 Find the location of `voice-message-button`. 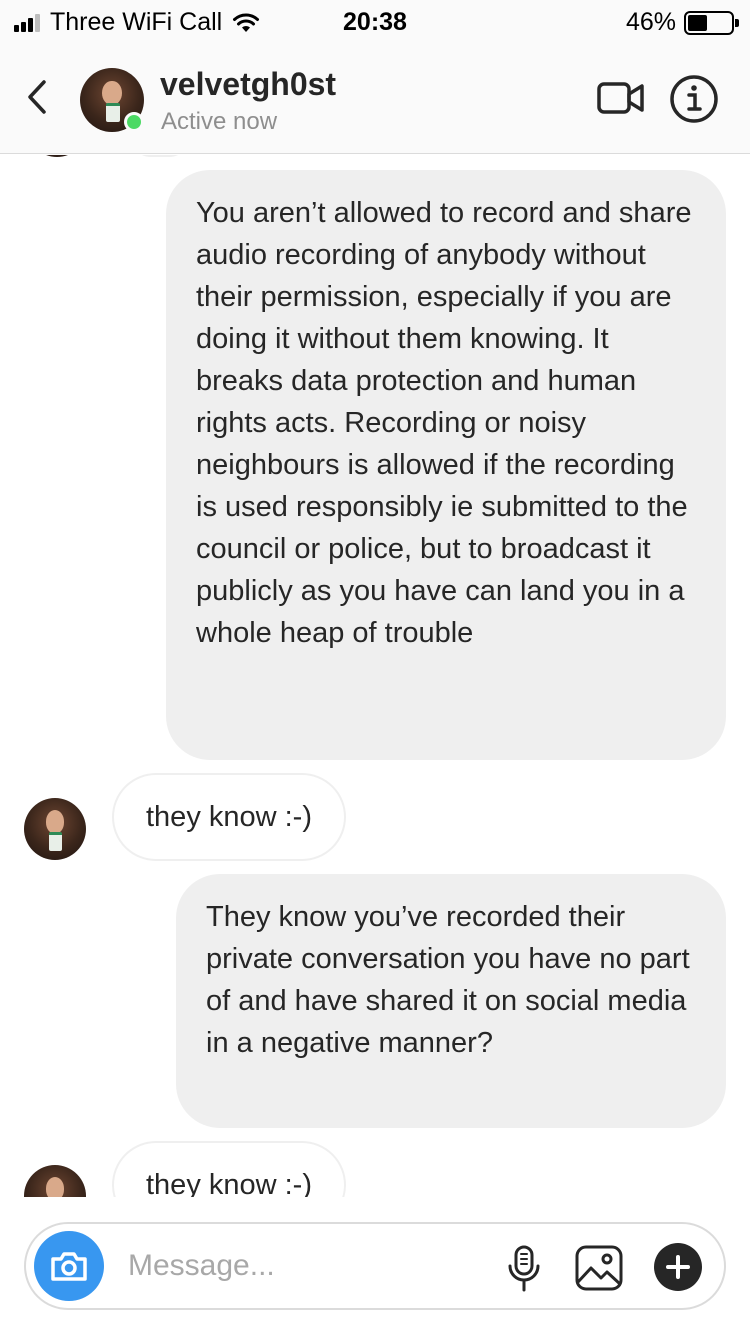

voice-message-button is located at coordinates (524, 1269).